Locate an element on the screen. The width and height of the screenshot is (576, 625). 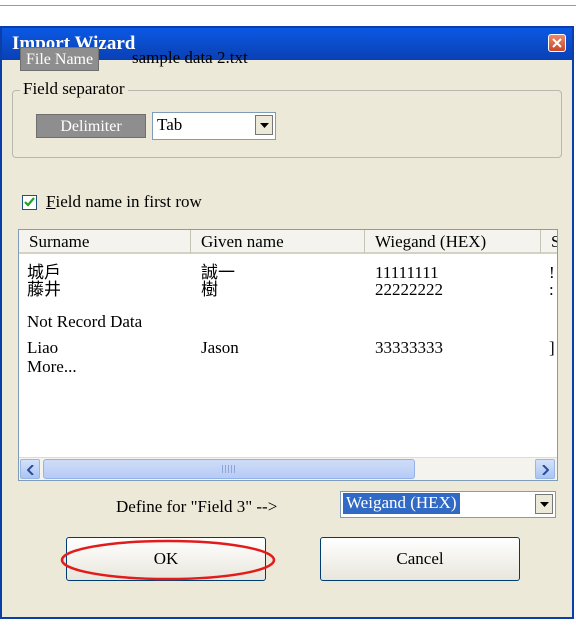
scroll-thumb is located at coordinates (229, 469).